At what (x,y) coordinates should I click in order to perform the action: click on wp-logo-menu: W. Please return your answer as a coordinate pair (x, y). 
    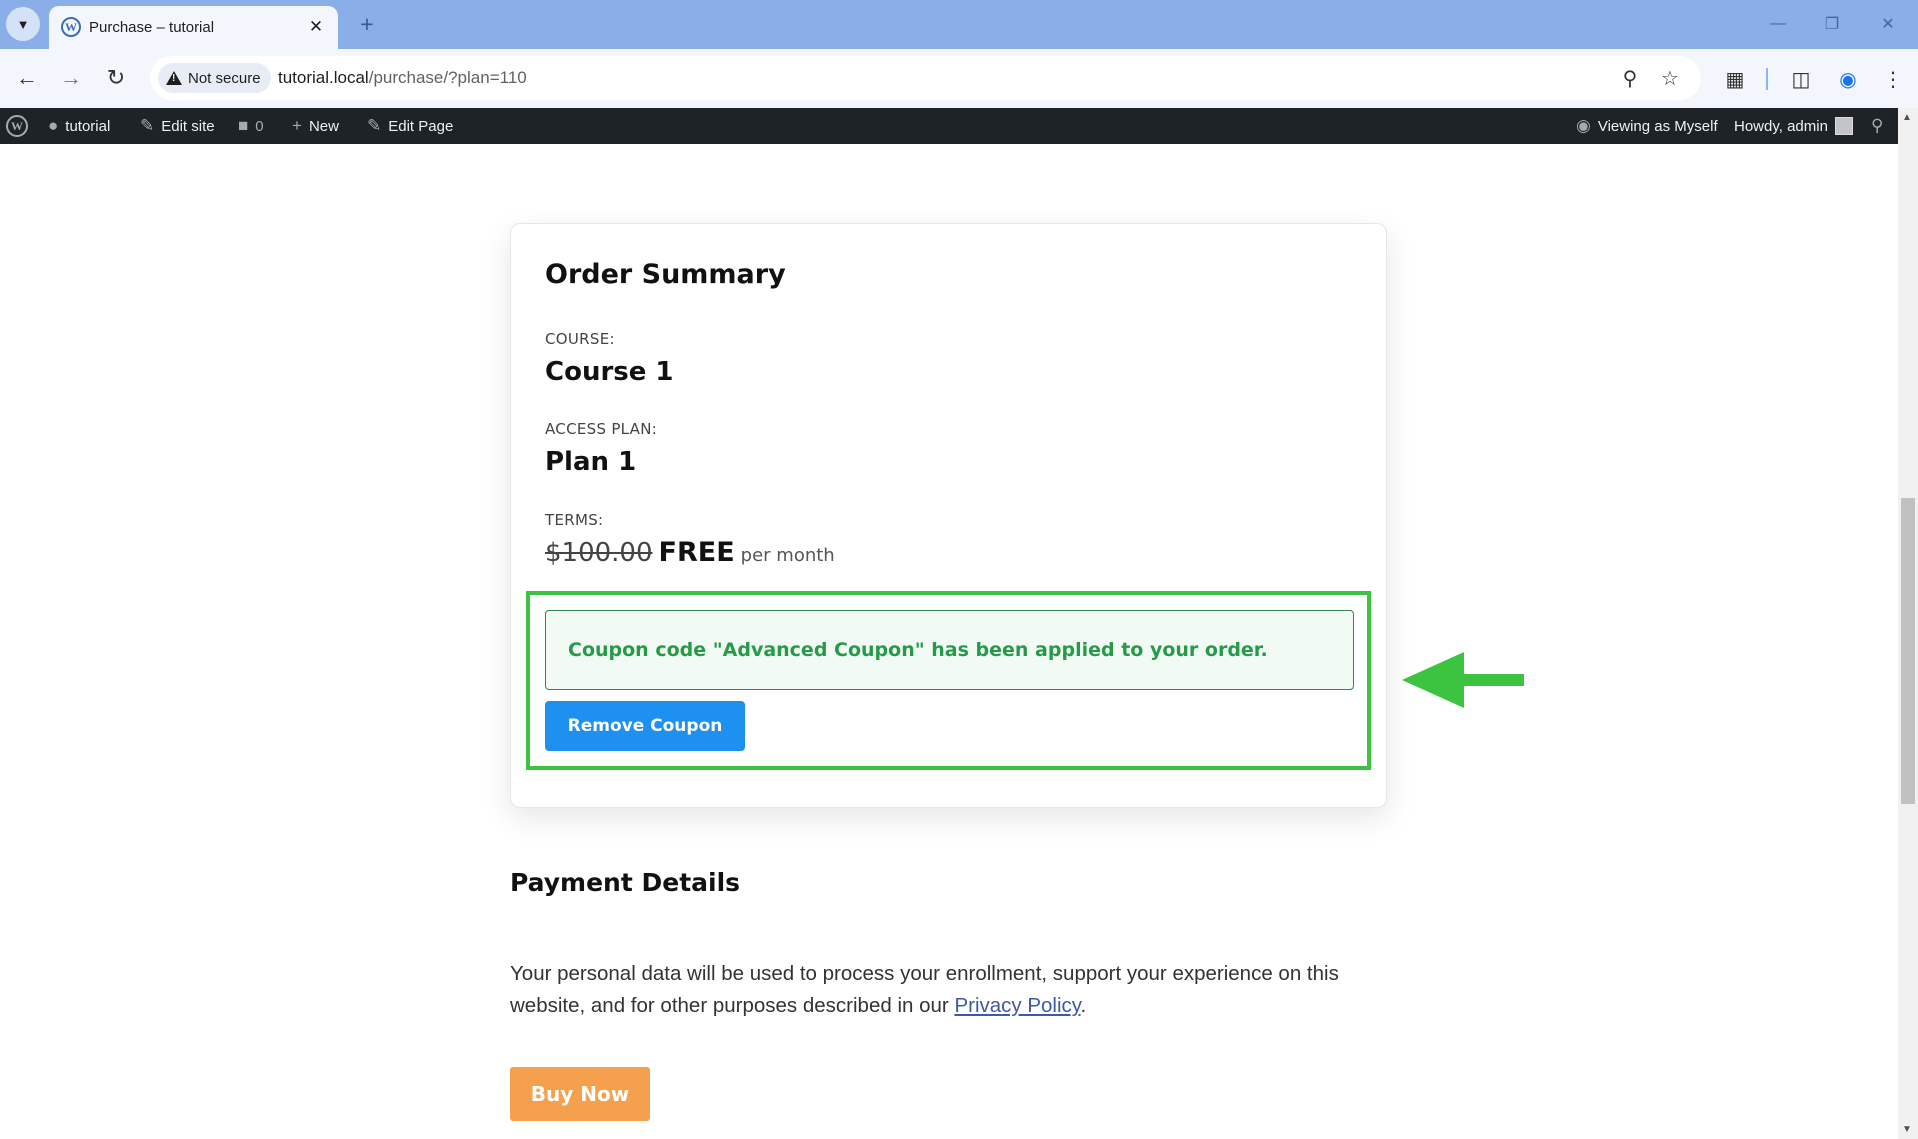
    Looking at the image, I should click on (17, 126).